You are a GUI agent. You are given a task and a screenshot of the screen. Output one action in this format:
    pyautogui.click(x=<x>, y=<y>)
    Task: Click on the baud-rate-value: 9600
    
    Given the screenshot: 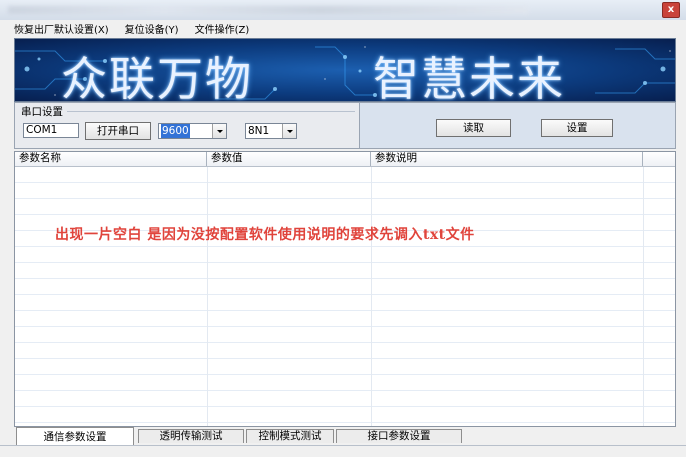 What is the action you would take?
    pyautogui.click(x=175, y=131)
    